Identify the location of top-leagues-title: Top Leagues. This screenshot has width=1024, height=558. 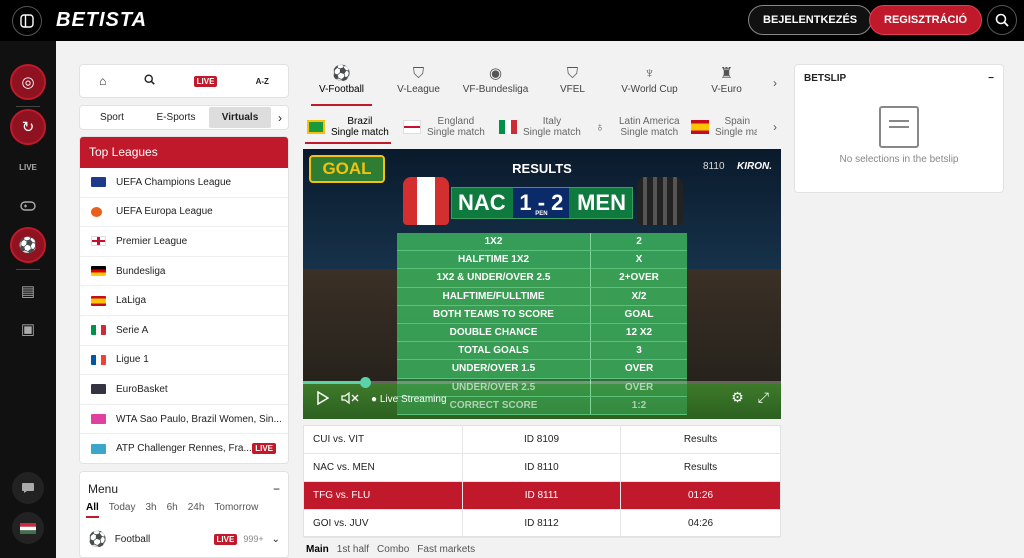
(184, 152).